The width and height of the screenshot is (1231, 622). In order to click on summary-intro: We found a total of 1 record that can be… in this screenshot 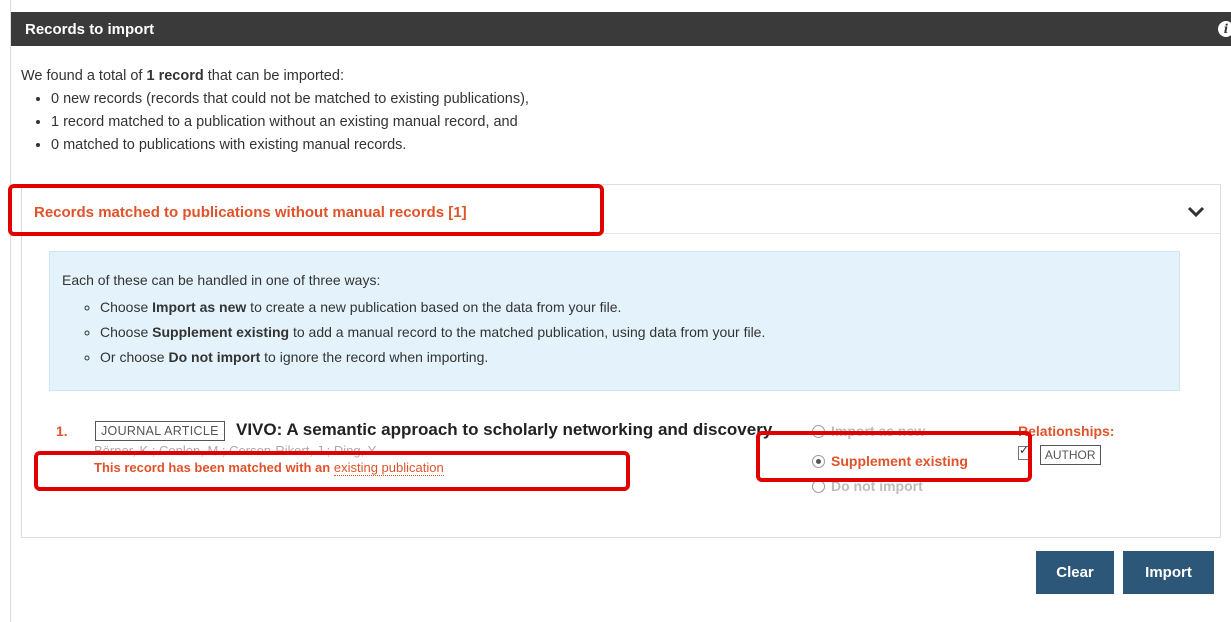, I will do `click(182, 76)`.